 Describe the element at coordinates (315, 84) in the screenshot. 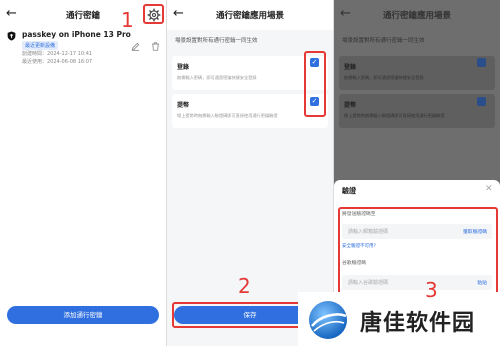

I see `annotation-box-checkboxes` at that location.